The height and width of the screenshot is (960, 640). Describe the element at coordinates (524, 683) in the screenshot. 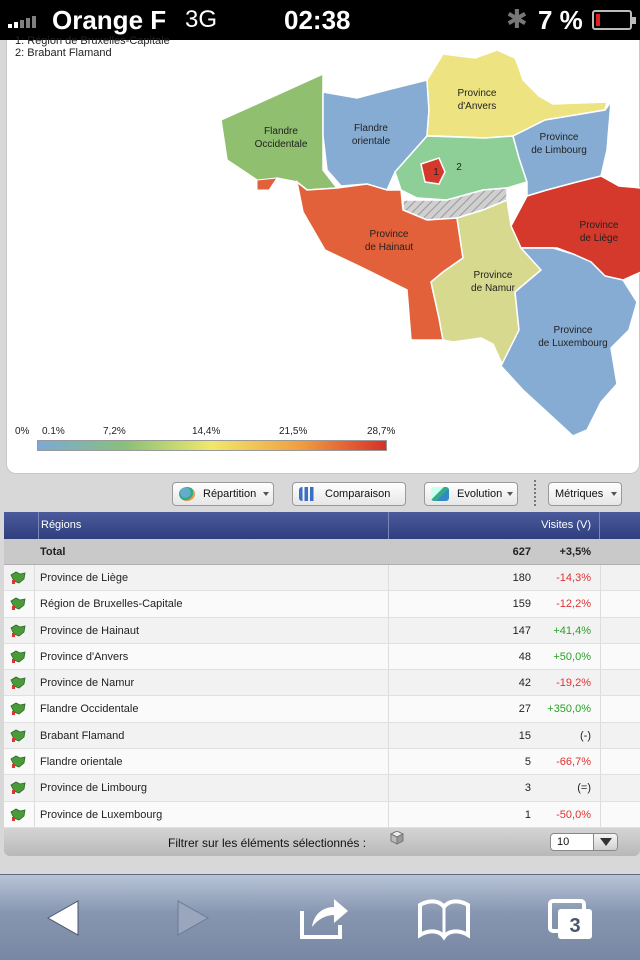

I see `visits-value: 42` at that location.